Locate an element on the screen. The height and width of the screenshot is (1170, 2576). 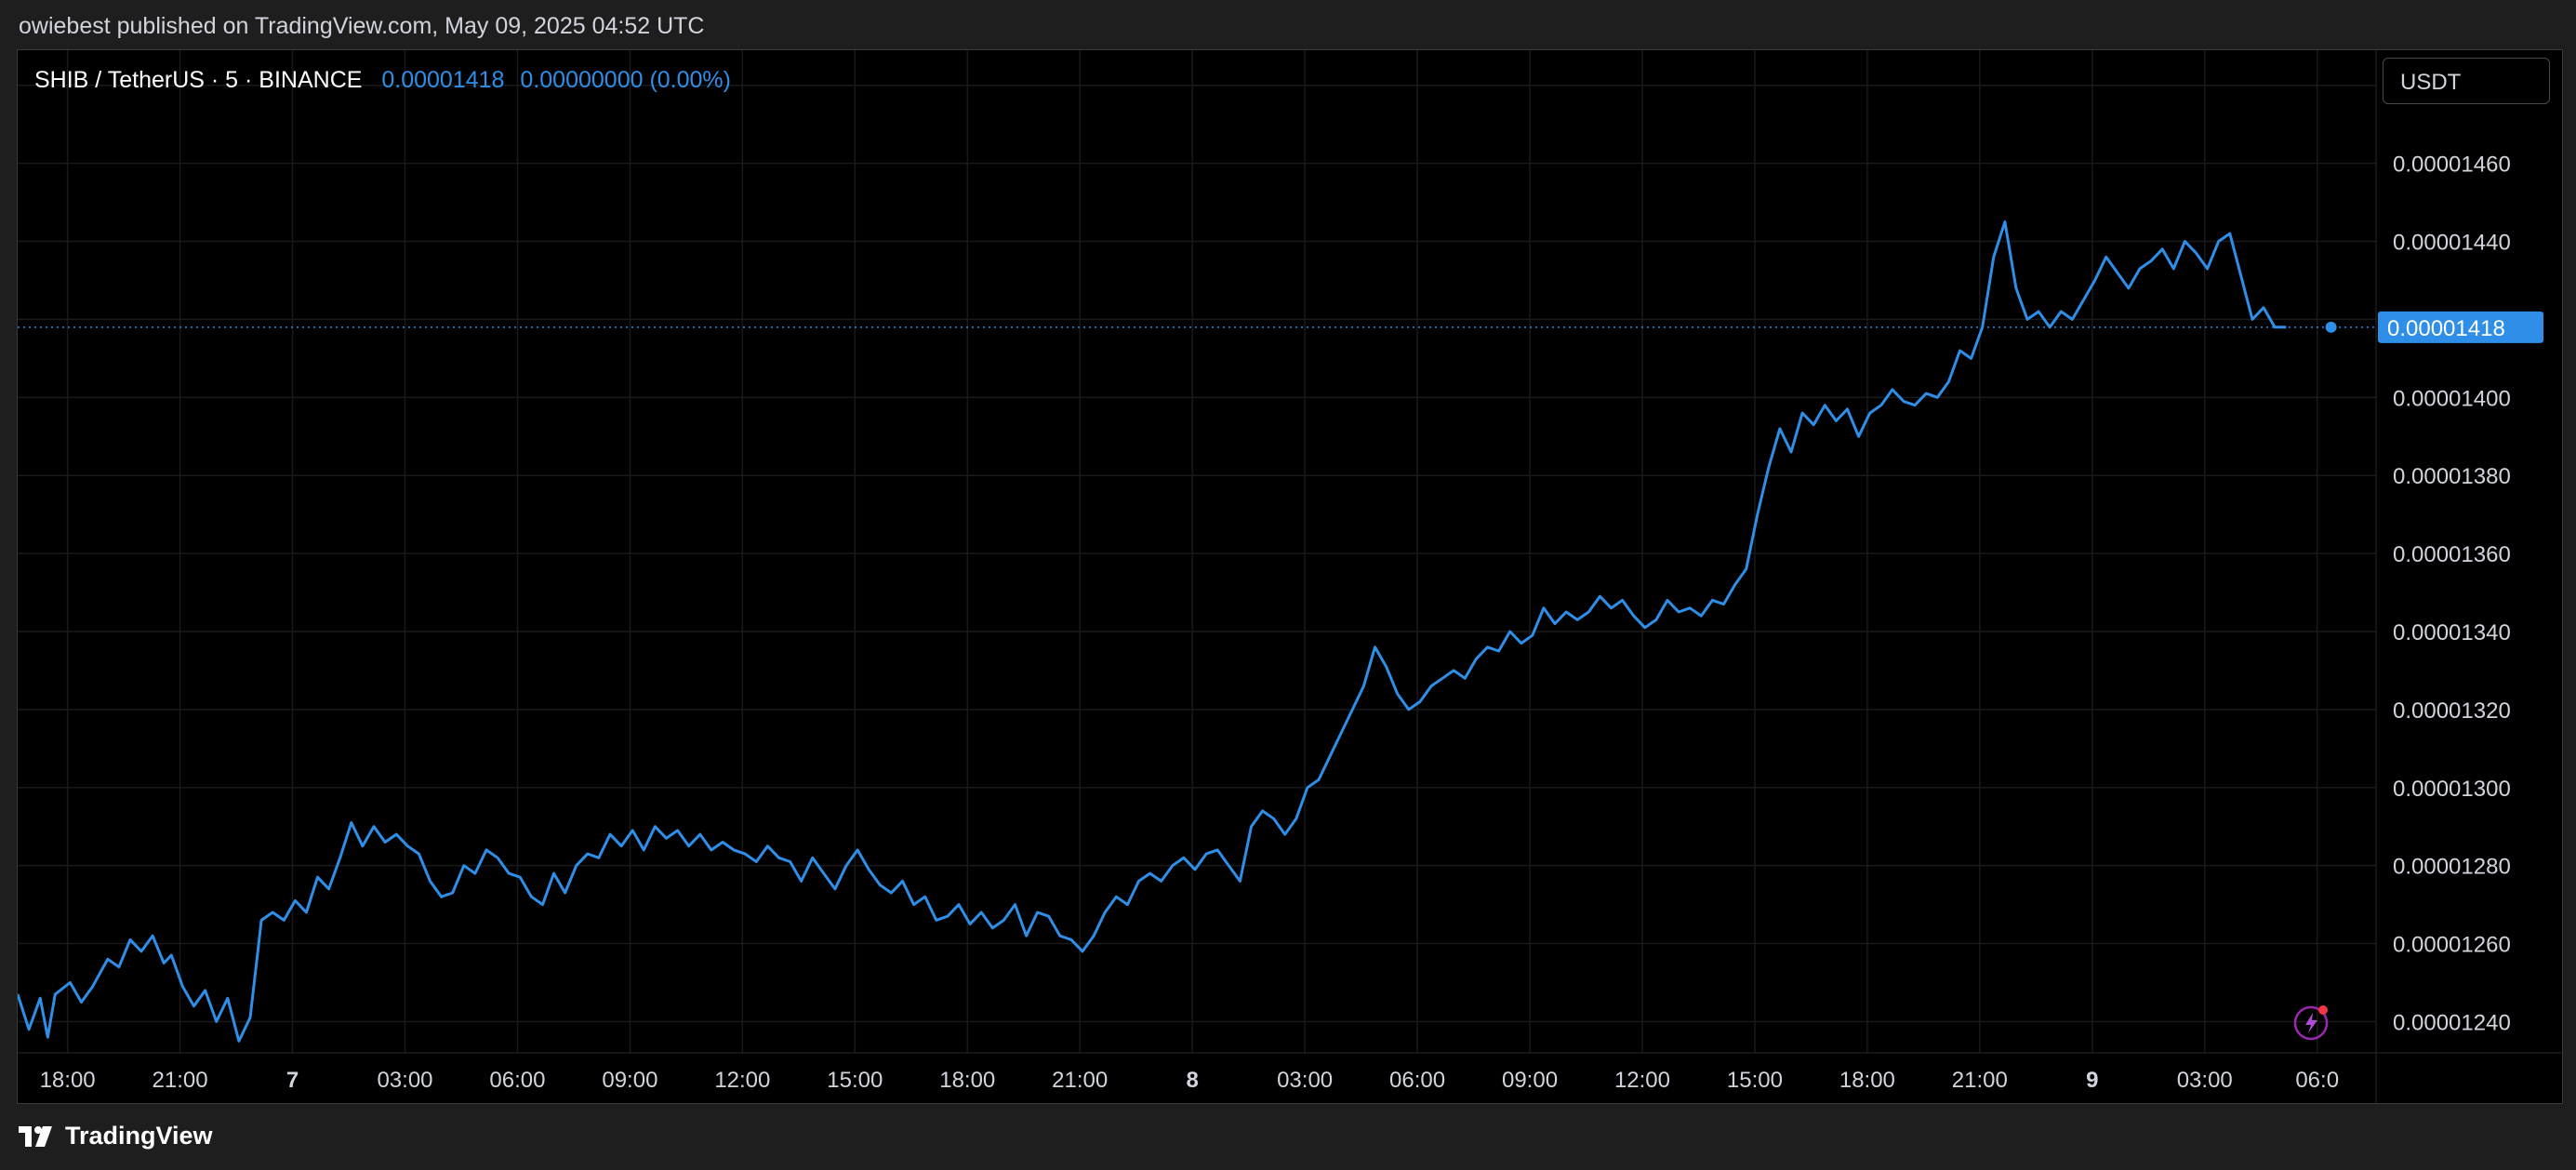
brand-name: TradingView is located at coordinates (139, 1136).